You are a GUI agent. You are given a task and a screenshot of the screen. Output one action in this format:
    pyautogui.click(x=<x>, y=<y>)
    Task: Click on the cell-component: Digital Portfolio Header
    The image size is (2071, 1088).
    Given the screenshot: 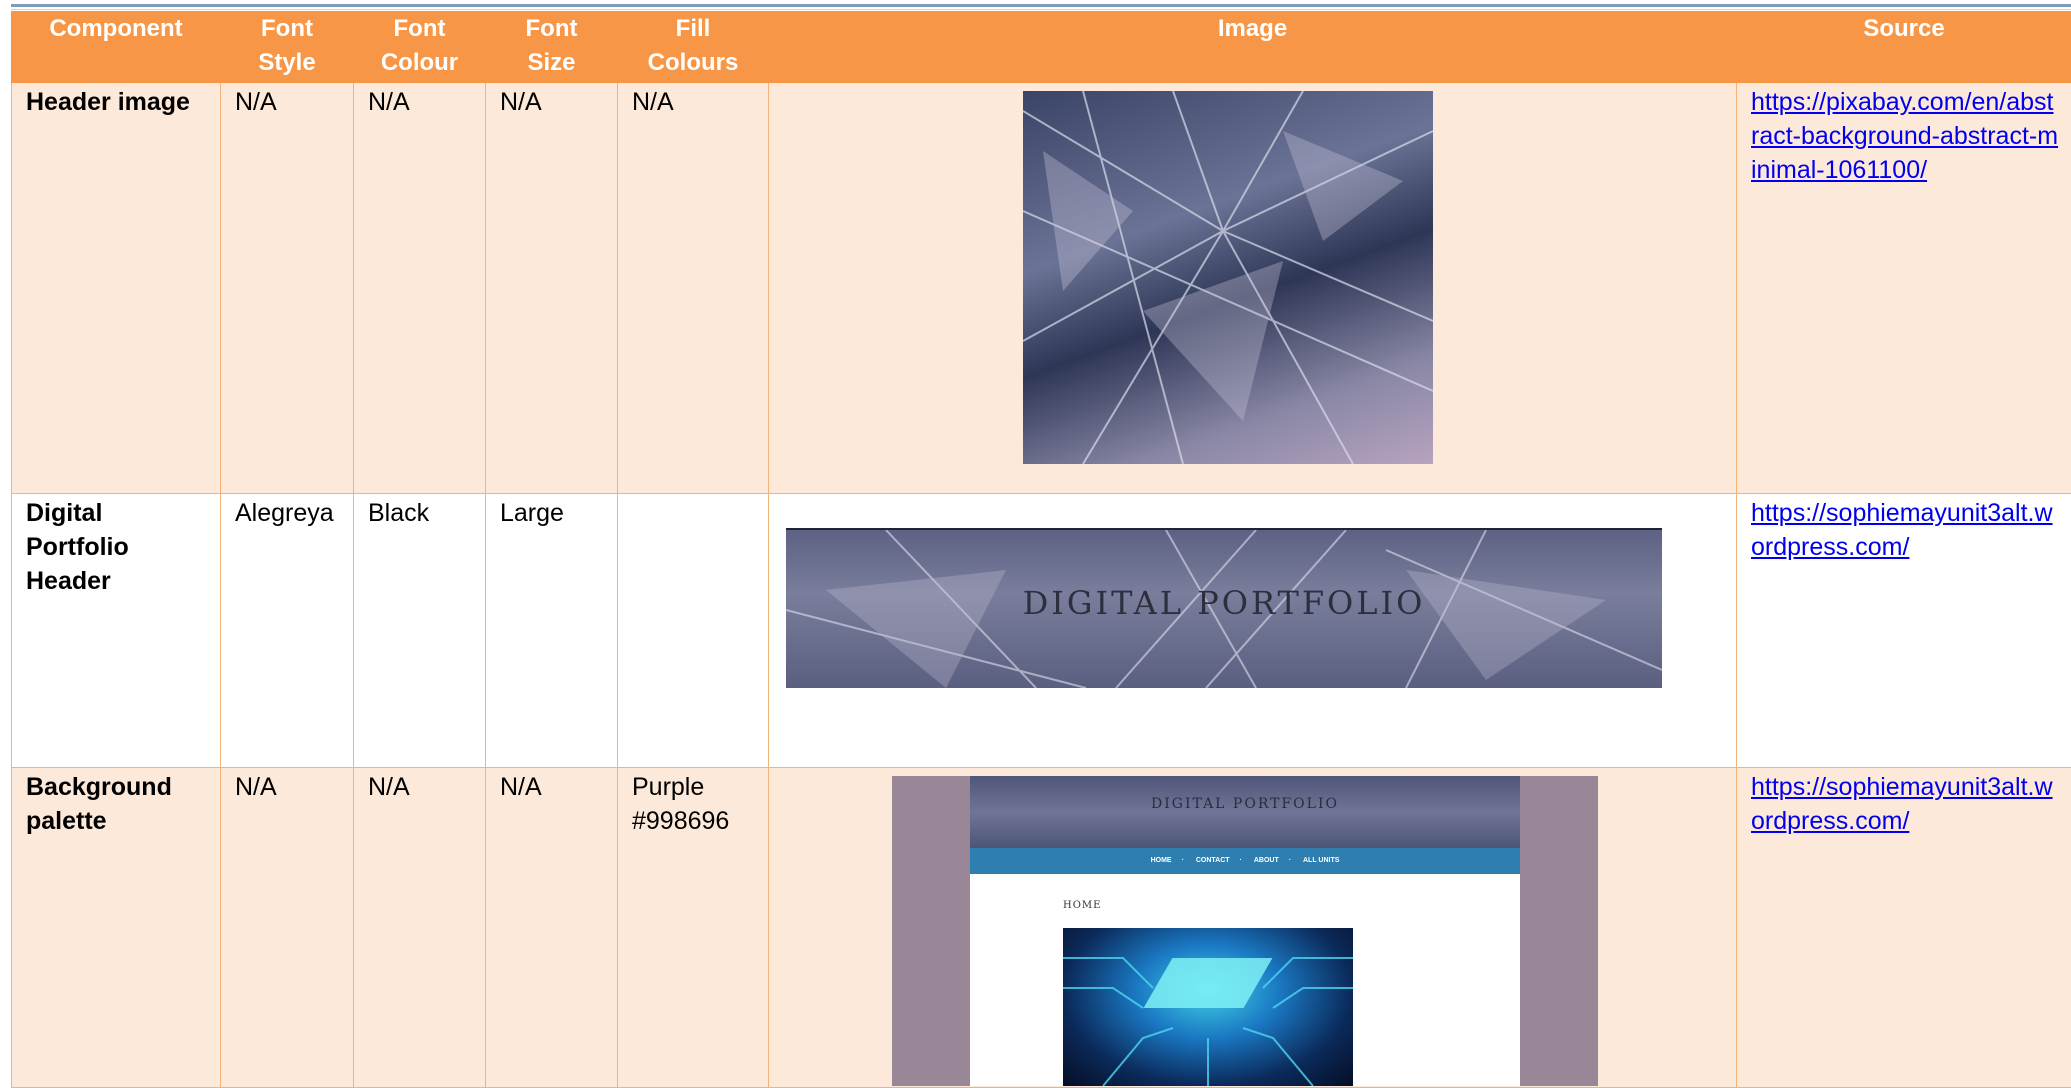 What is the action you would take?
    pyautogui.click(x=116, y=631)
    